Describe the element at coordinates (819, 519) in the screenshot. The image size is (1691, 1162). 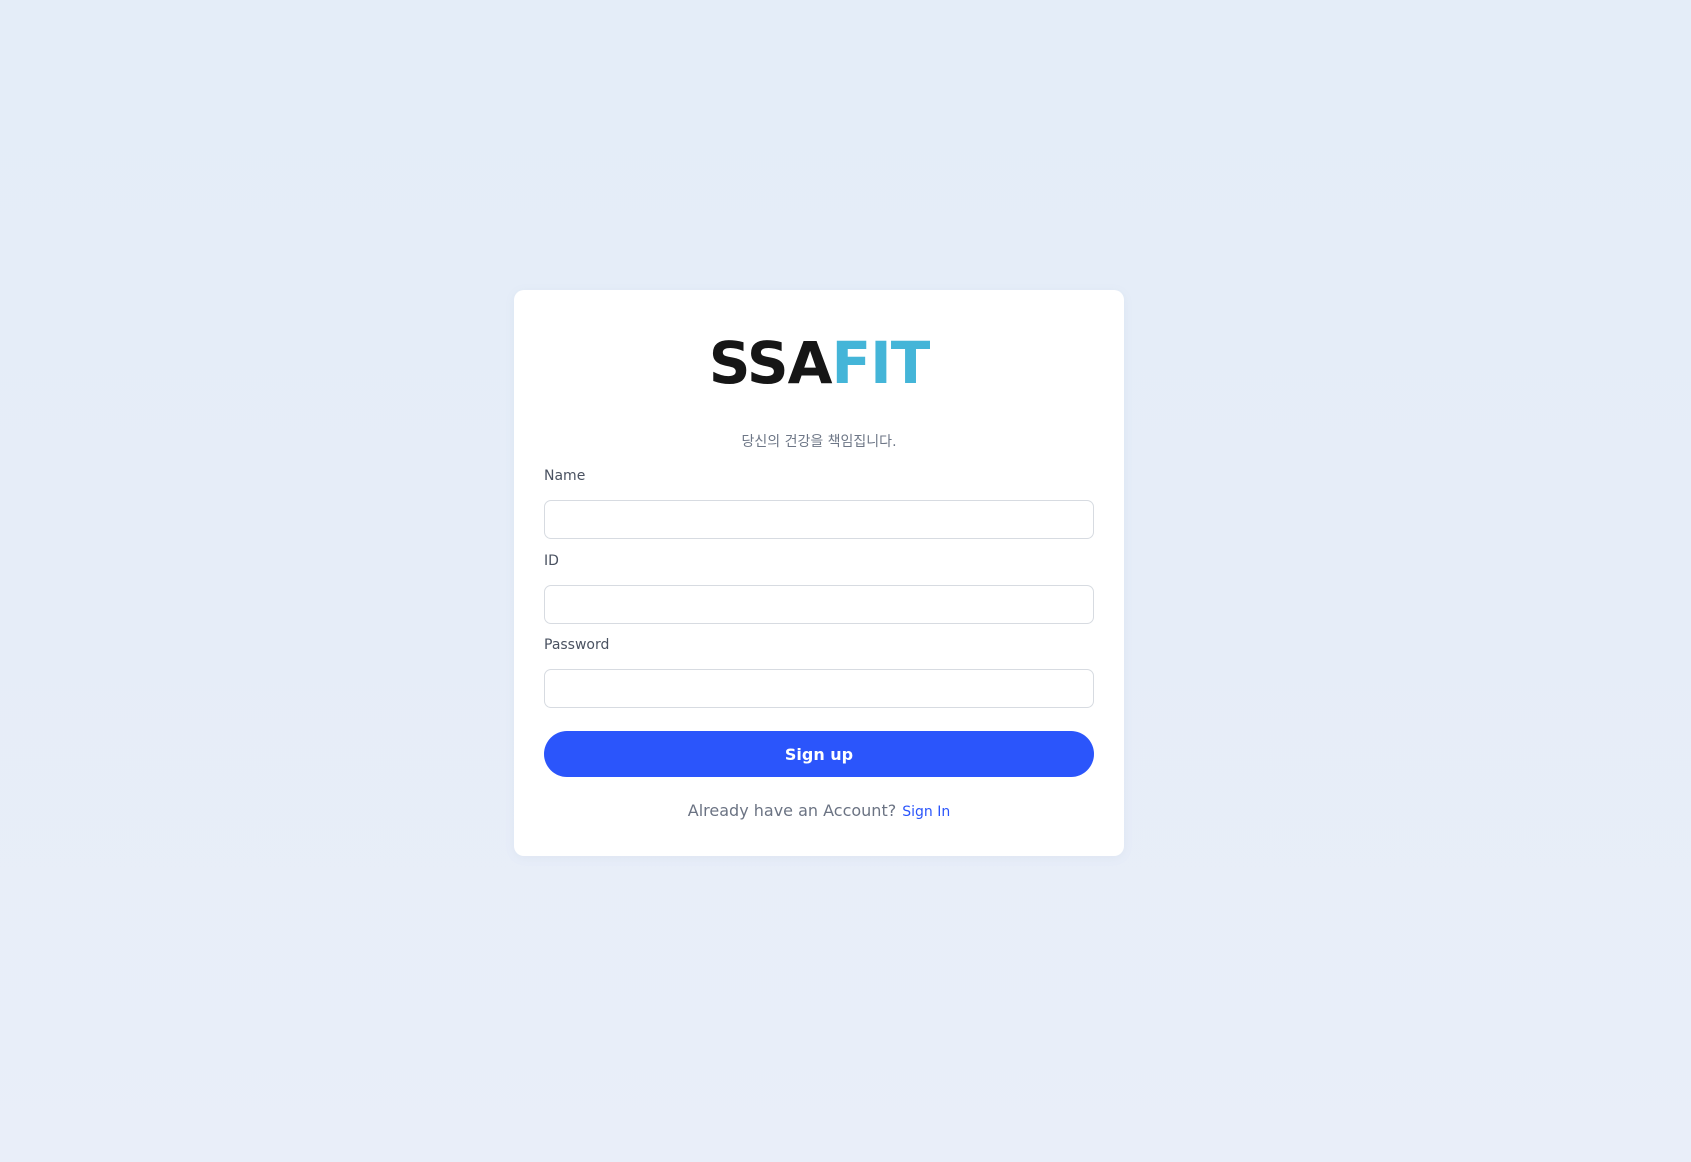
I see `name-input` at that location.